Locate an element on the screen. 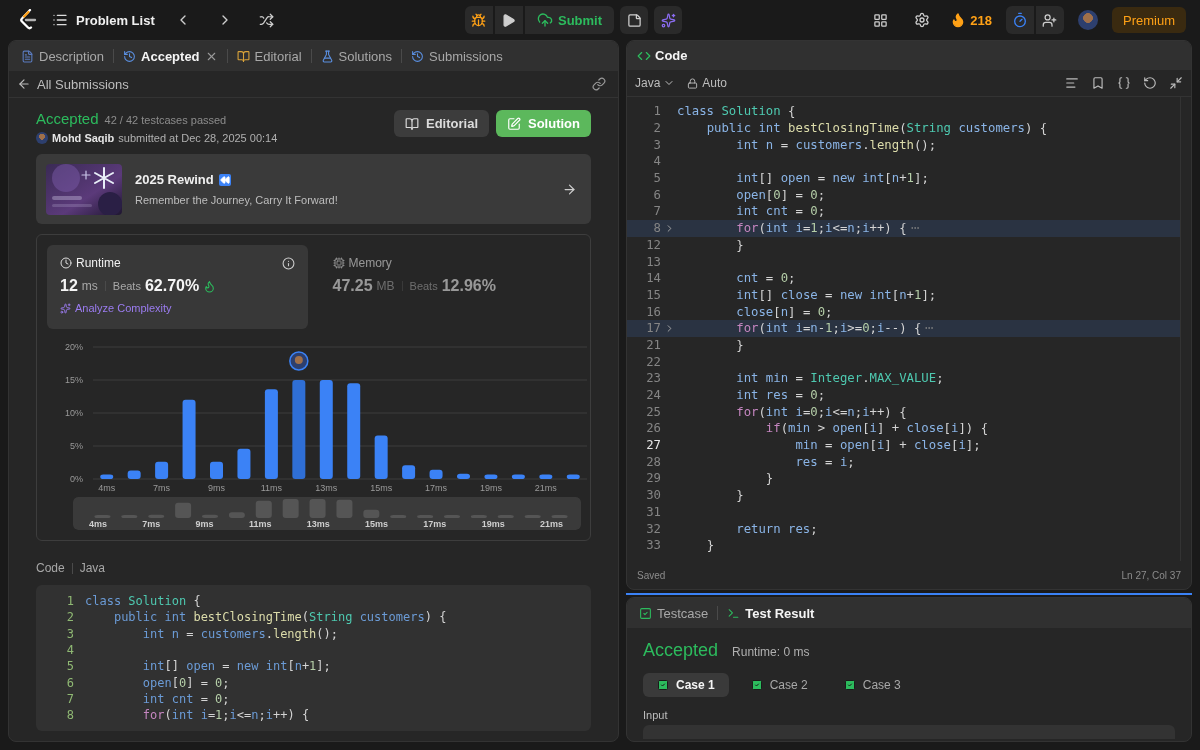 The image size is (1200, 750). grid-icon is located at coordinates (880, 20).